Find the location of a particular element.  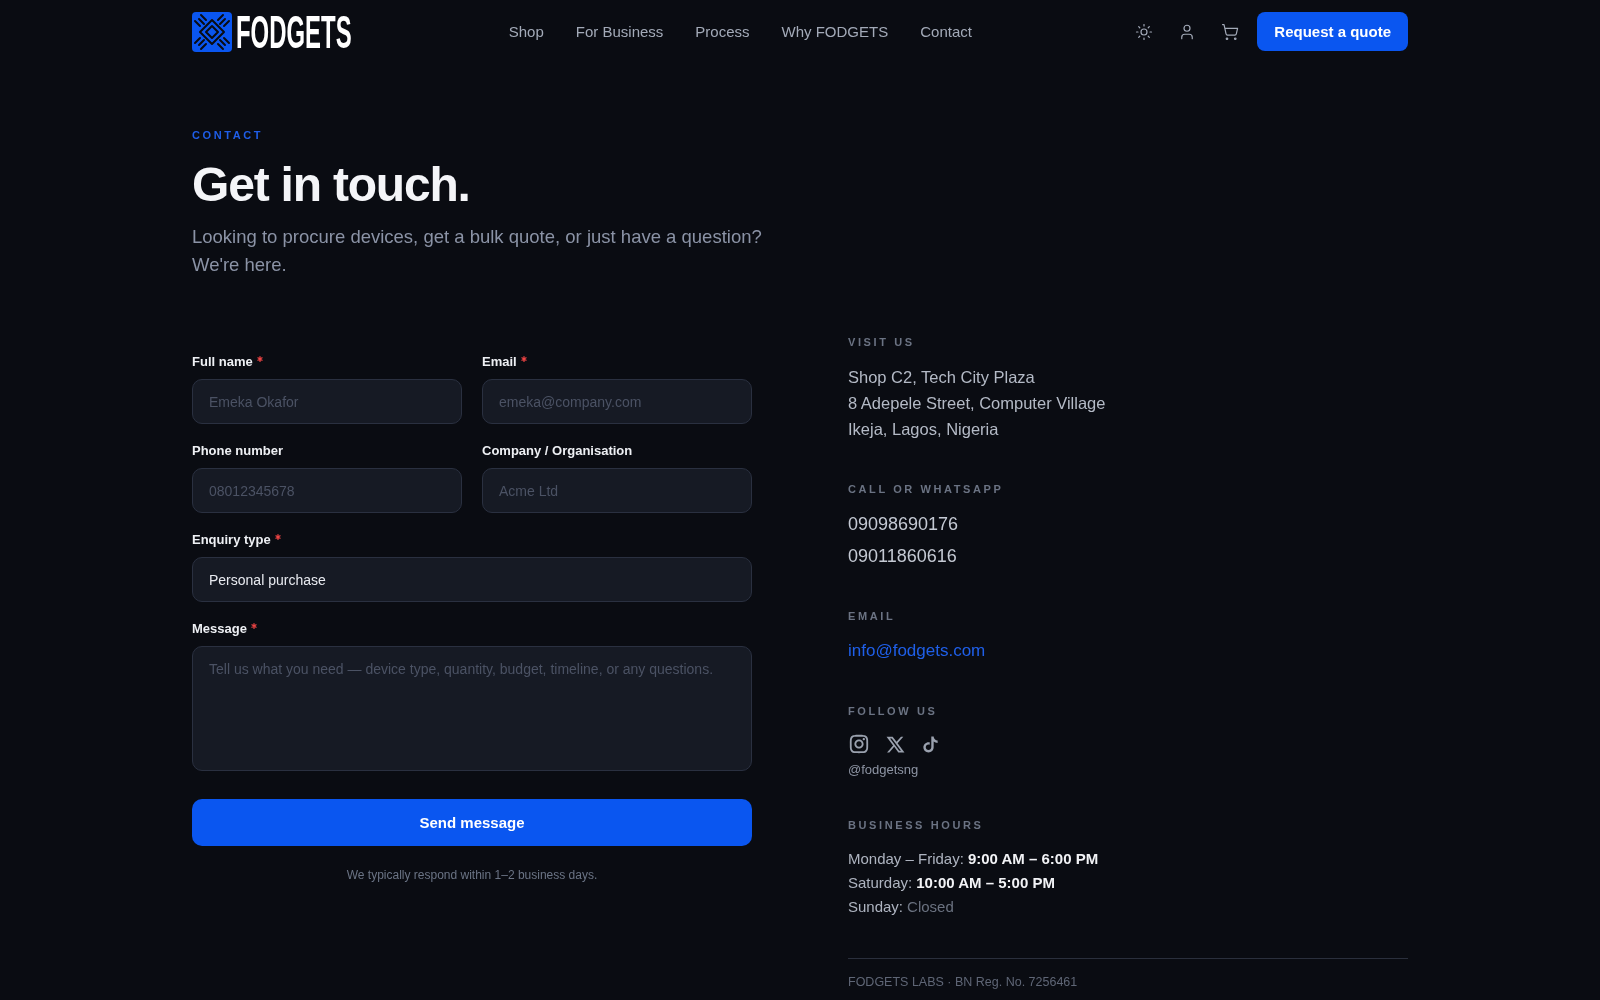

field-label: Phone number is located at coordinates (237, 451).